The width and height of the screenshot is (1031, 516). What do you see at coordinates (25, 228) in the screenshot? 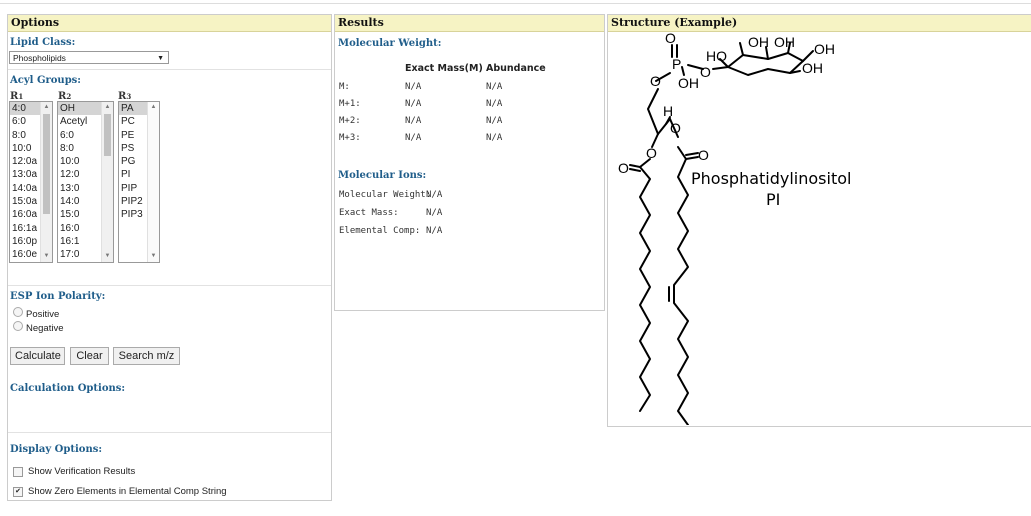
I see `list-item: 16:1a` at bounding box center [25, 228].